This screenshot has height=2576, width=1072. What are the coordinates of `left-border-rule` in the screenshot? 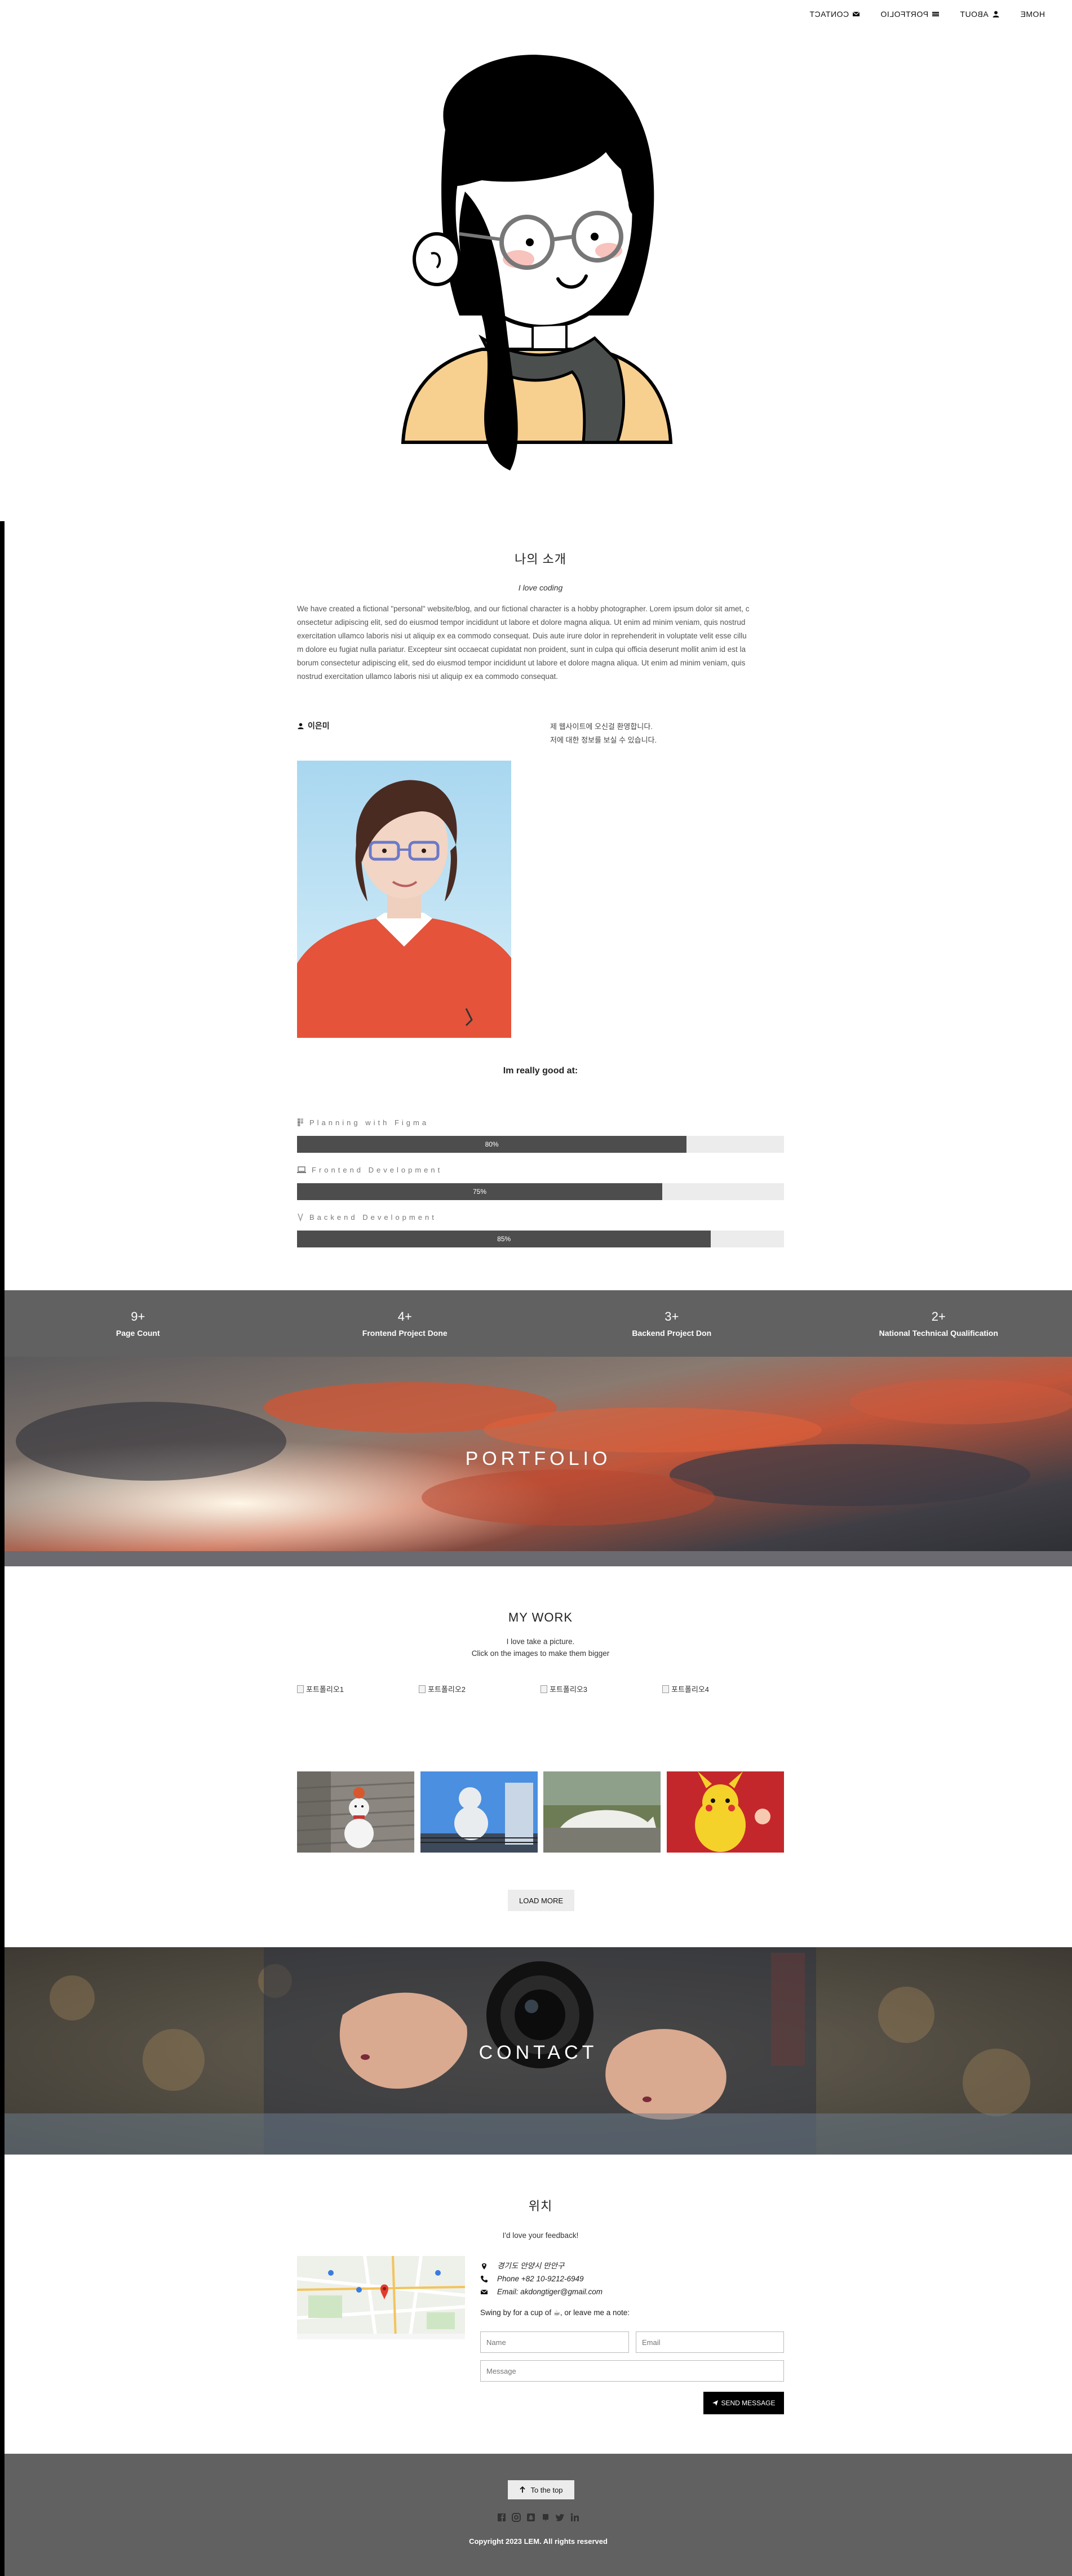 It's located at (2, 1548).